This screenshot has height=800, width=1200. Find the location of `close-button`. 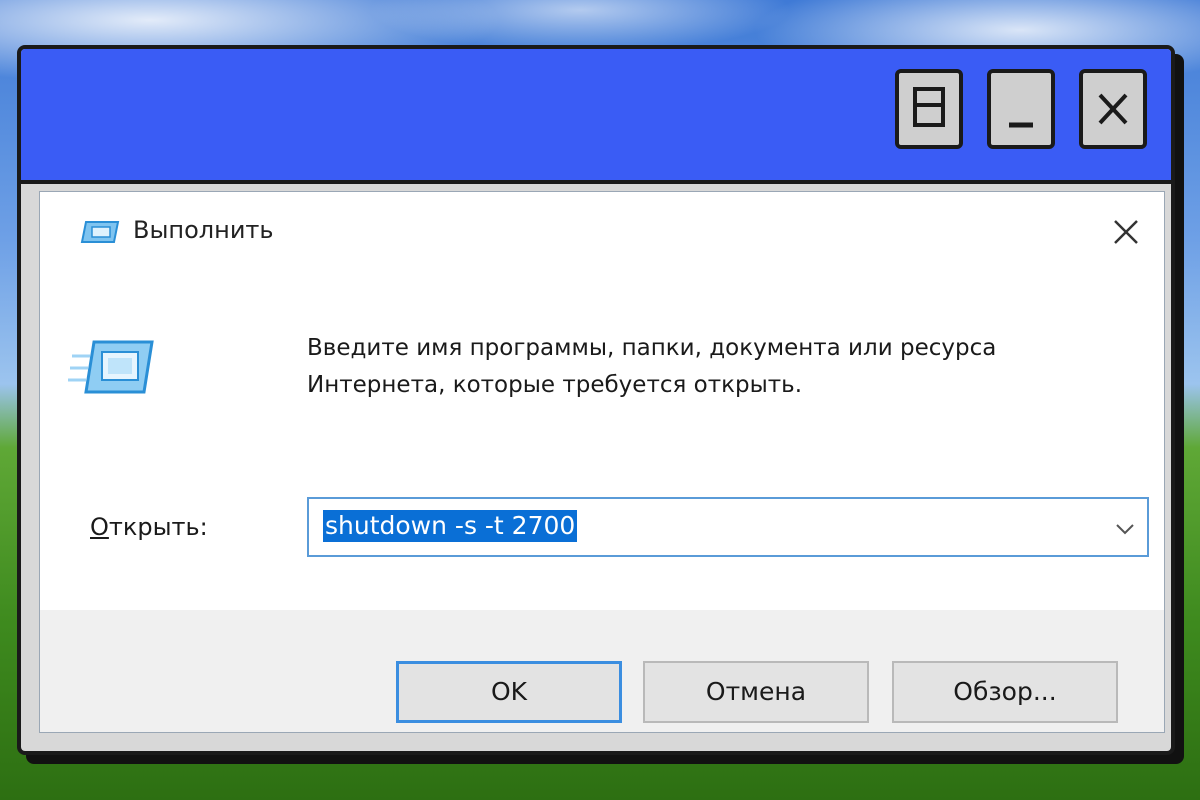

close-button is located at coordinates (1113, 109).